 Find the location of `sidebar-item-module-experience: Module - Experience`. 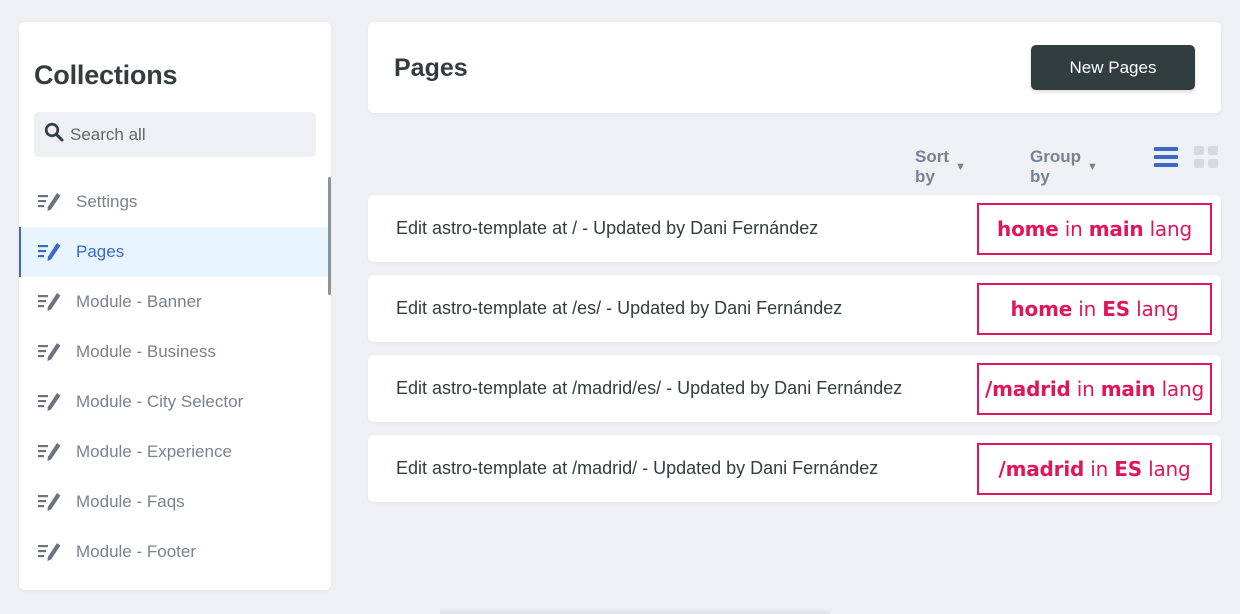

sidebar-item-module-experience: Module - Experience is located at coordinates (175, 452).